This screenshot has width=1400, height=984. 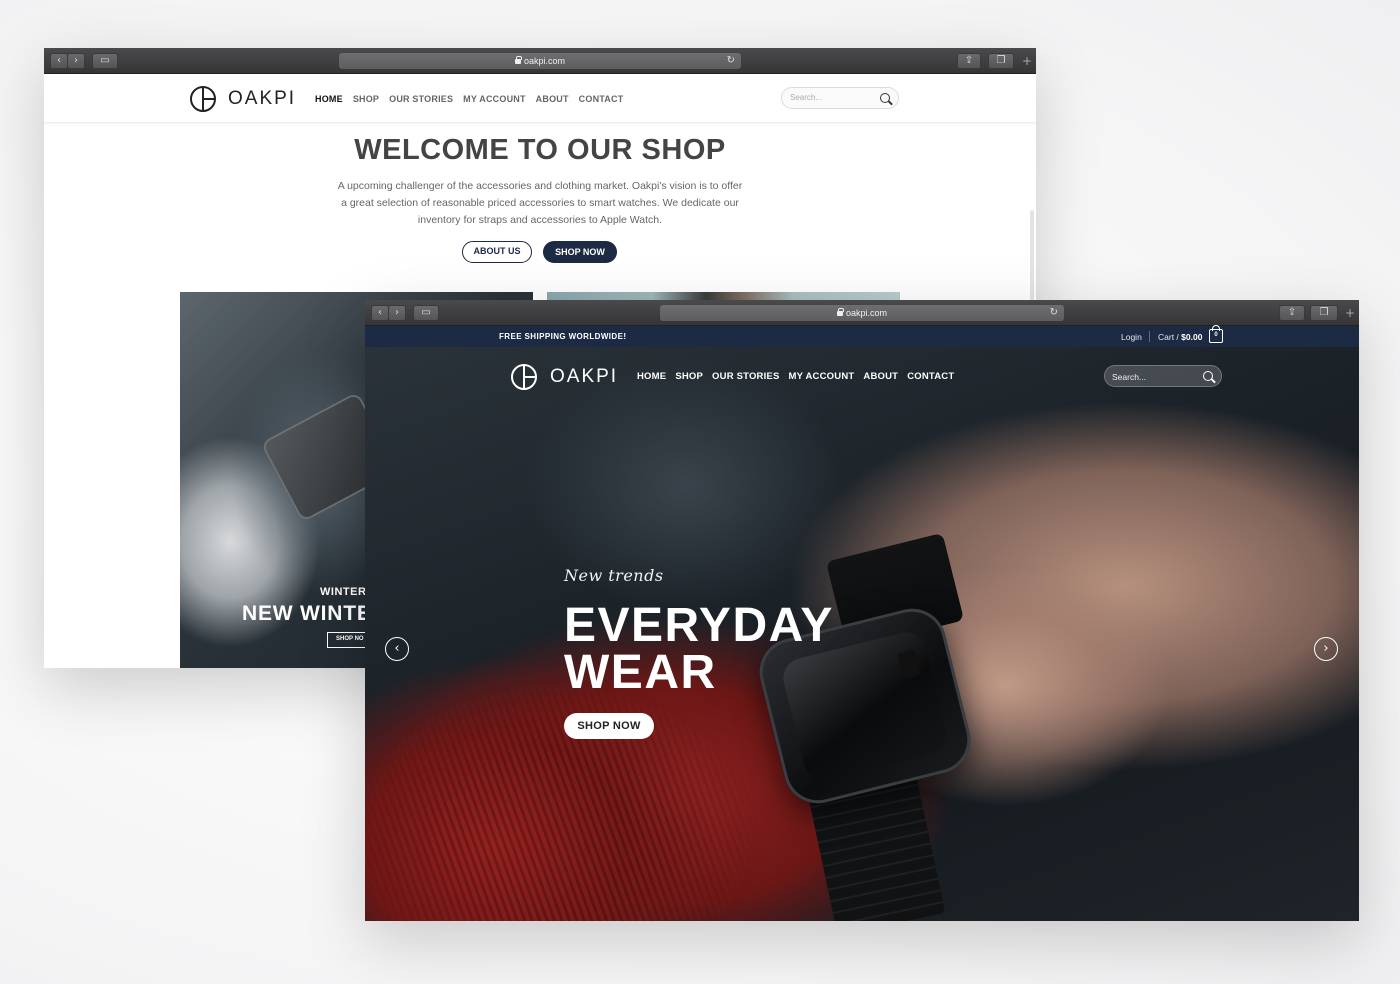 What do you see at coordinates (540, 150) in the screenshot?
I see `page-title: WELCOME TO OUR SHOP` at bounding box center [540, 150].